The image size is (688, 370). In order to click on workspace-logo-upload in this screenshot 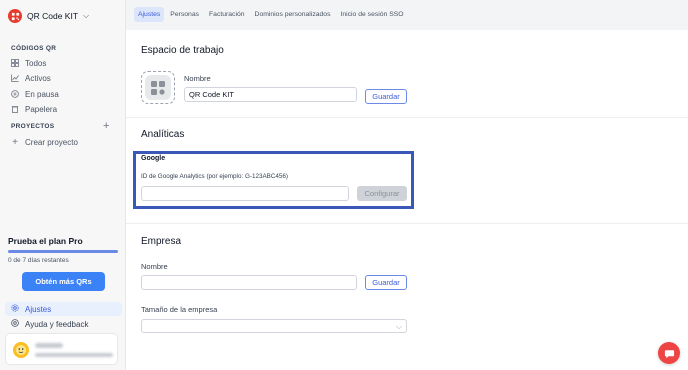, I will do `click(158, 87)`.